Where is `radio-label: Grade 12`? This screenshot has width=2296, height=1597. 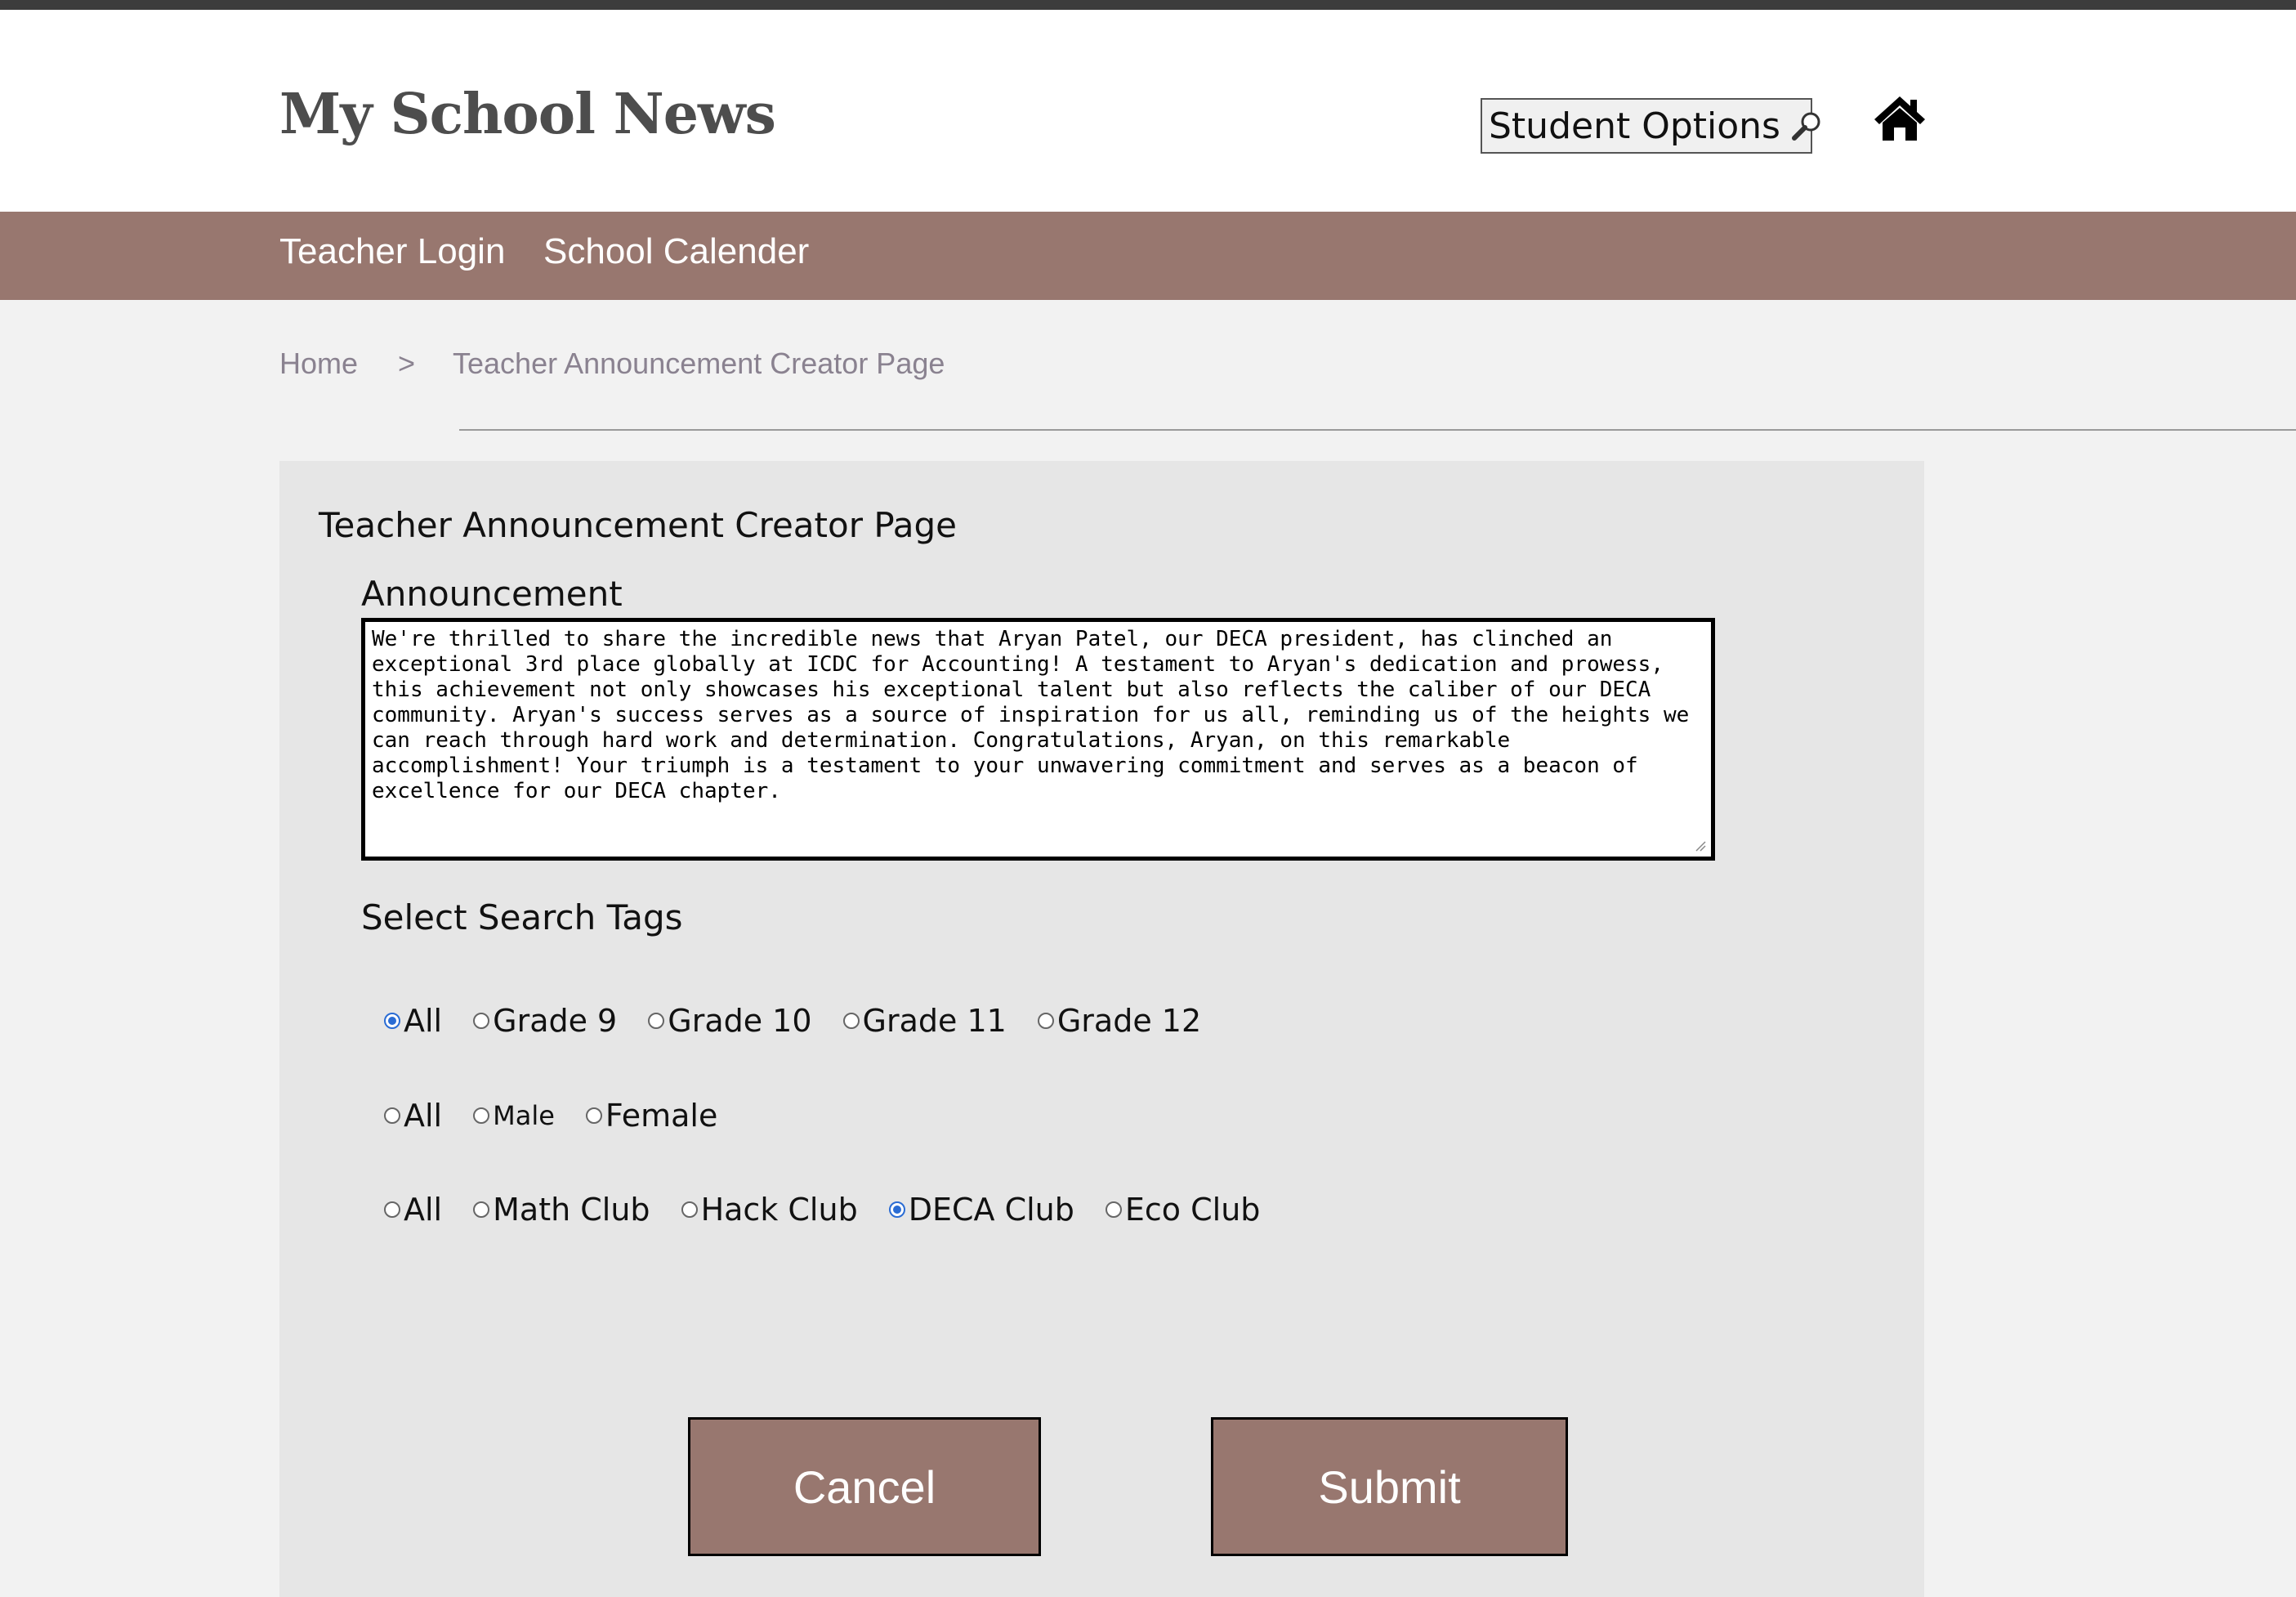 radio-label: Grade 12 is located at coordinates (1129, 1021).